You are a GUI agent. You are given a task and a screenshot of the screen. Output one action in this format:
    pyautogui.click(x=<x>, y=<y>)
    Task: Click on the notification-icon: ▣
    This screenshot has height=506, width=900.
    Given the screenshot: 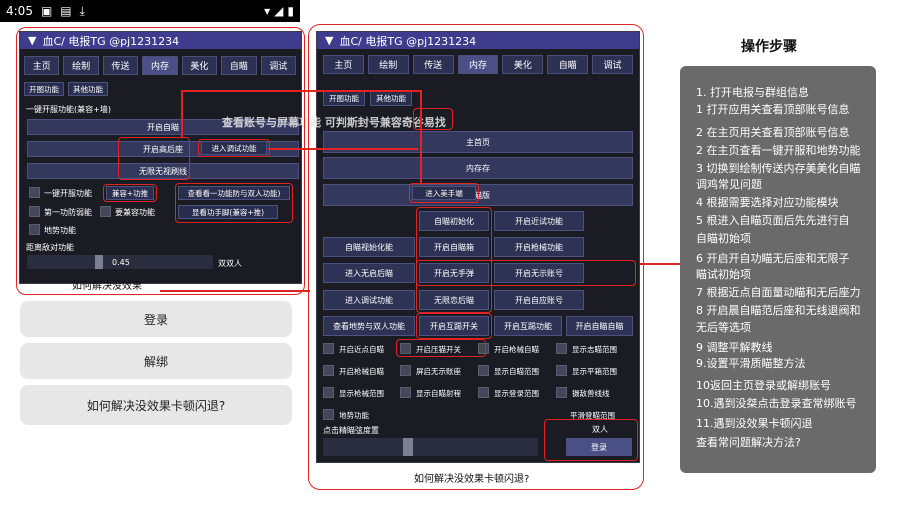 What is the action you would take?
    pyautogui.click(x=46, y=11)
    